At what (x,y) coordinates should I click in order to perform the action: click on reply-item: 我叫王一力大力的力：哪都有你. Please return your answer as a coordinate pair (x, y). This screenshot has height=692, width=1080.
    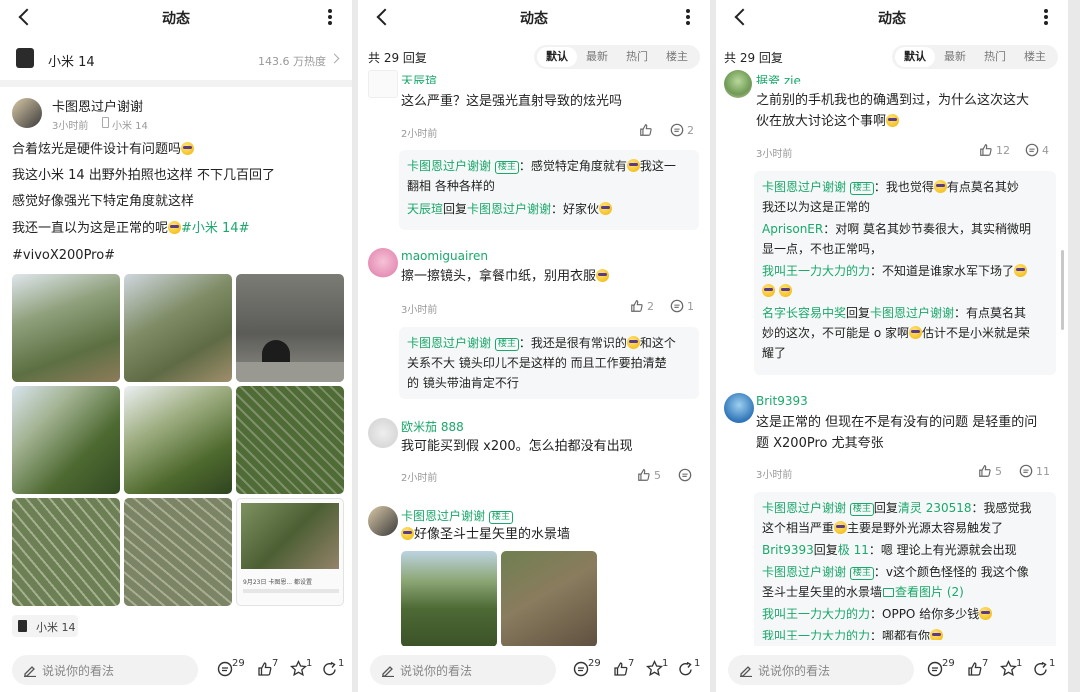
    Looking at the image, I should click on (905, 633).